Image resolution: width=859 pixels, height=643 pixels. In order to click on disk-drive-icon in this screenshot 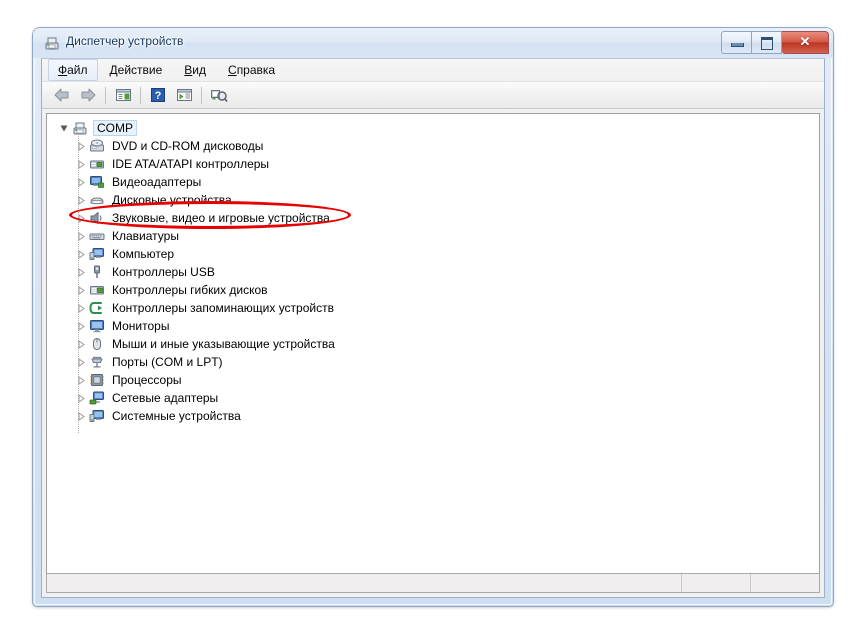, I will do `click(97, 200)`.